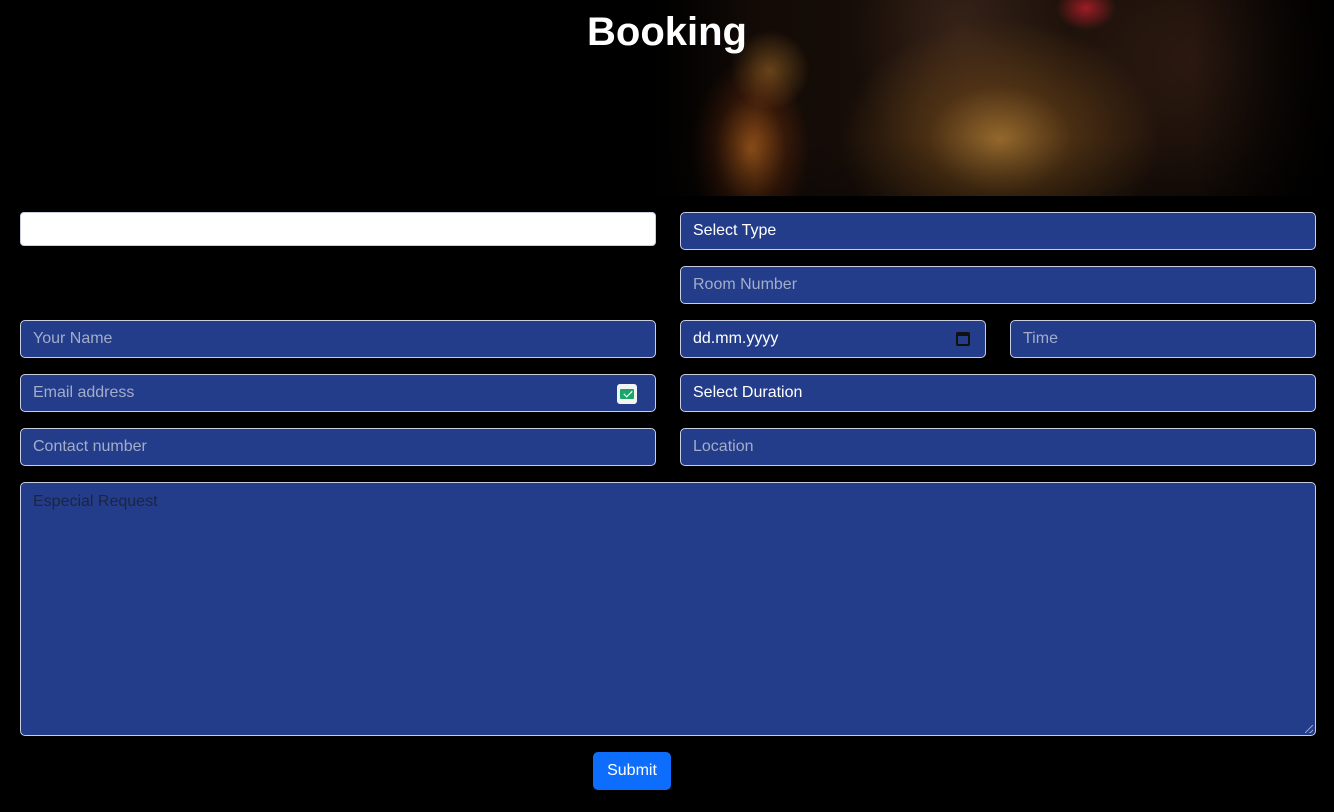 The height and width of the screenshot is (812, 1334). I want to click on type-select: Select Type, so click(998, 231).